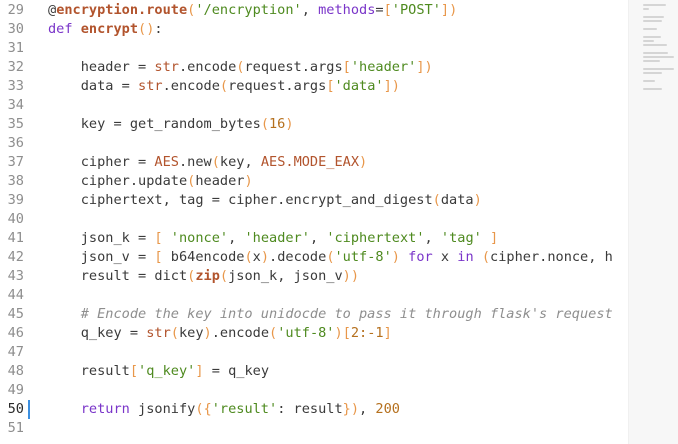  I want to click on code-line: 35 key = get_random_bytes(16), so click(314, 124).